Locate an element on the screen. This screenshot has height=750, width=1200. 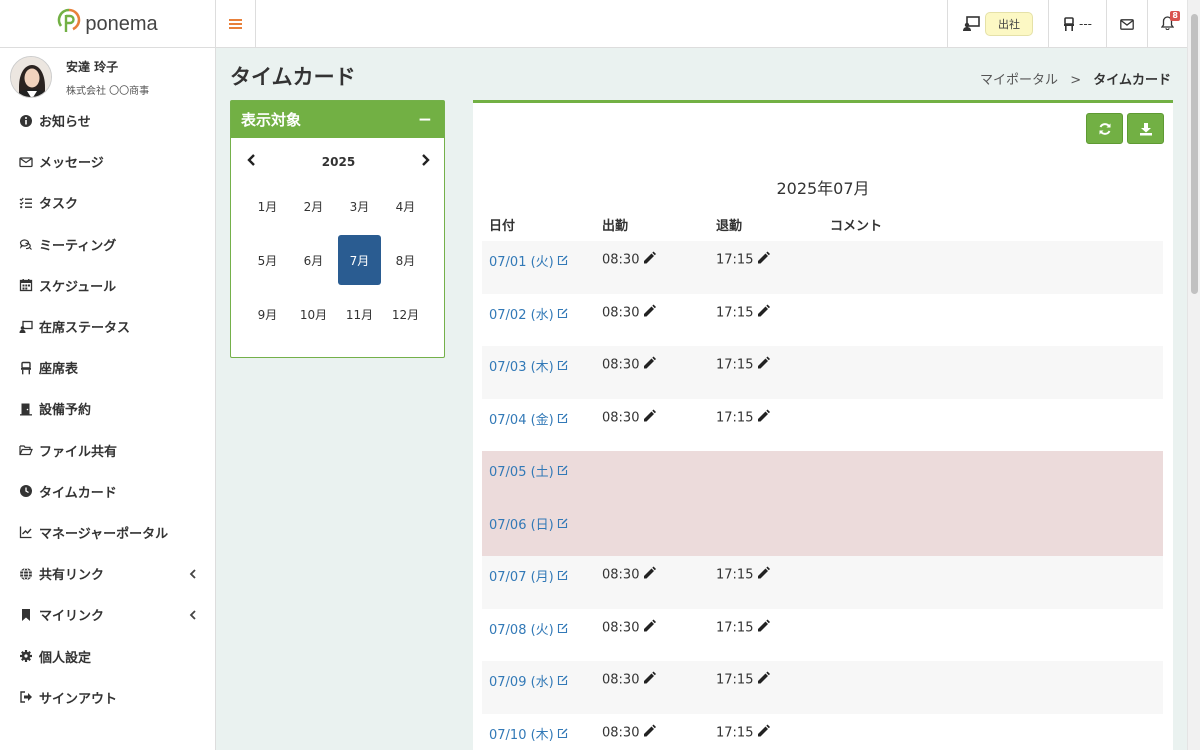
date-link: 07/08 (火) is located at coordinates (521, 630).